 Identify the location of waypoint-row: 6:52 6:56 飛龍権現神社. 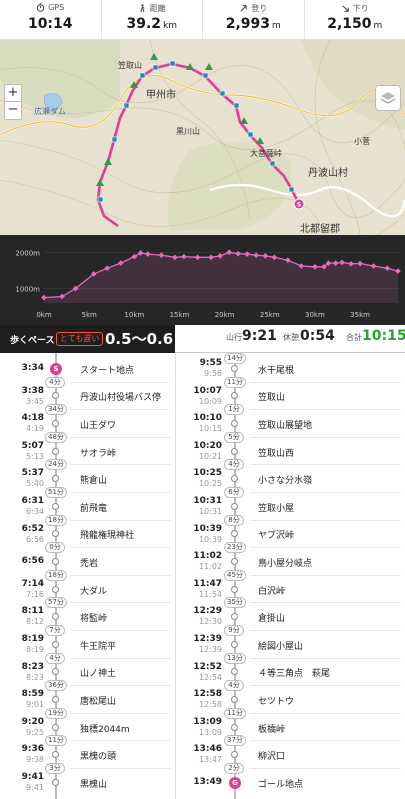
(87, 535).